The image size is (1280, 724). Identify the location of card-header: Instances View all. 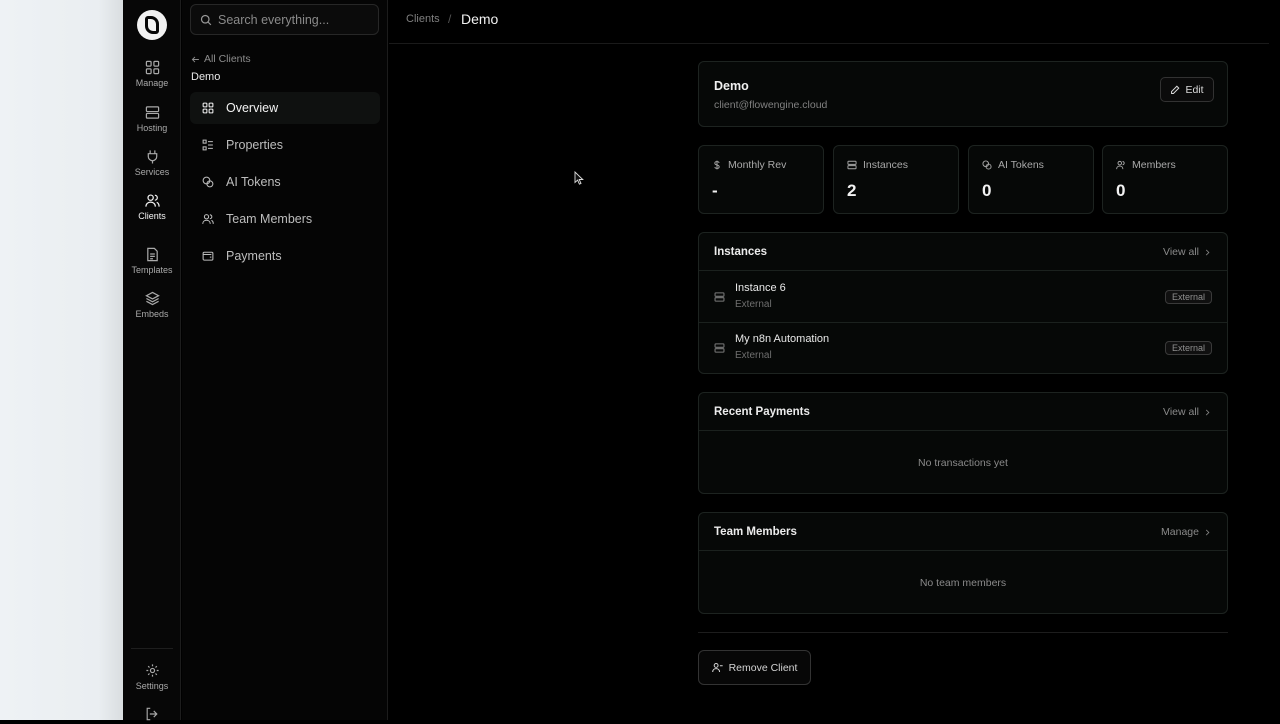
(963, 252).